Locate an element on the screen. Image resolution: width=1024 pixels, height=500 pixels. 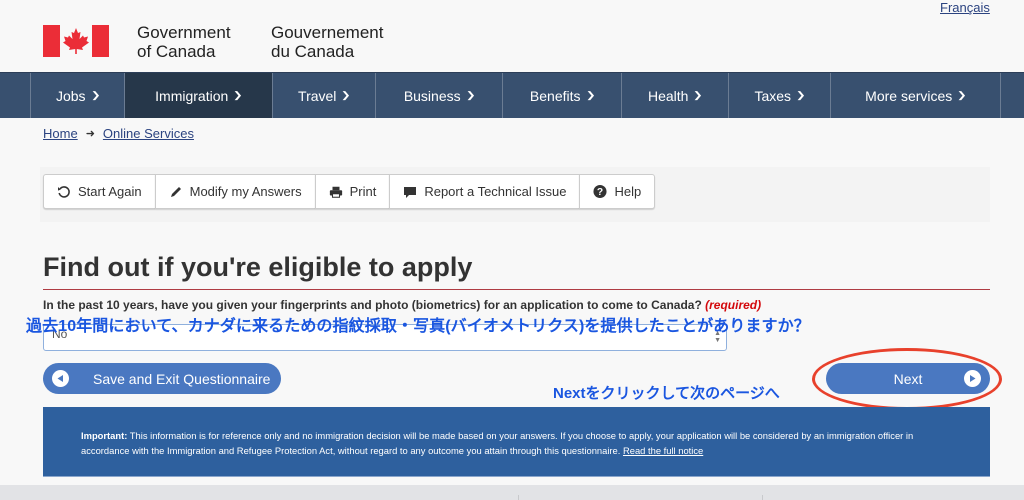
modify-answers-button: Modify my Answers is located at coordinates (234, 191).